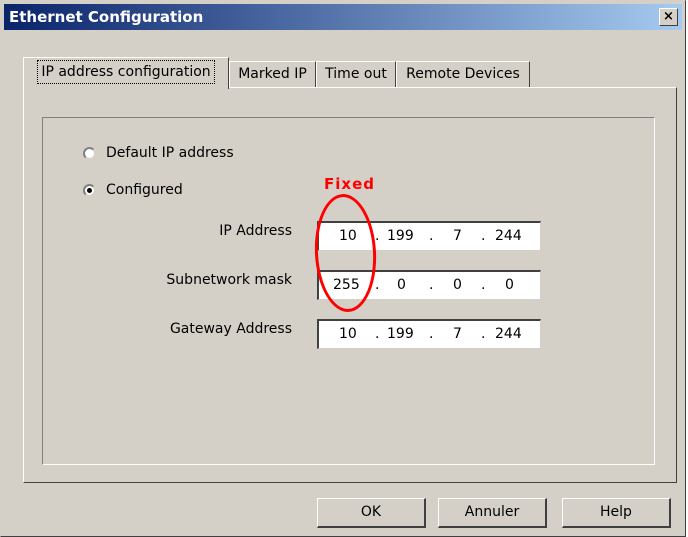 This screenshot has height=537, width=688. Describe the element at coordinates (371, 513) in the screenshot. I see `ok-button: OK` at that location.